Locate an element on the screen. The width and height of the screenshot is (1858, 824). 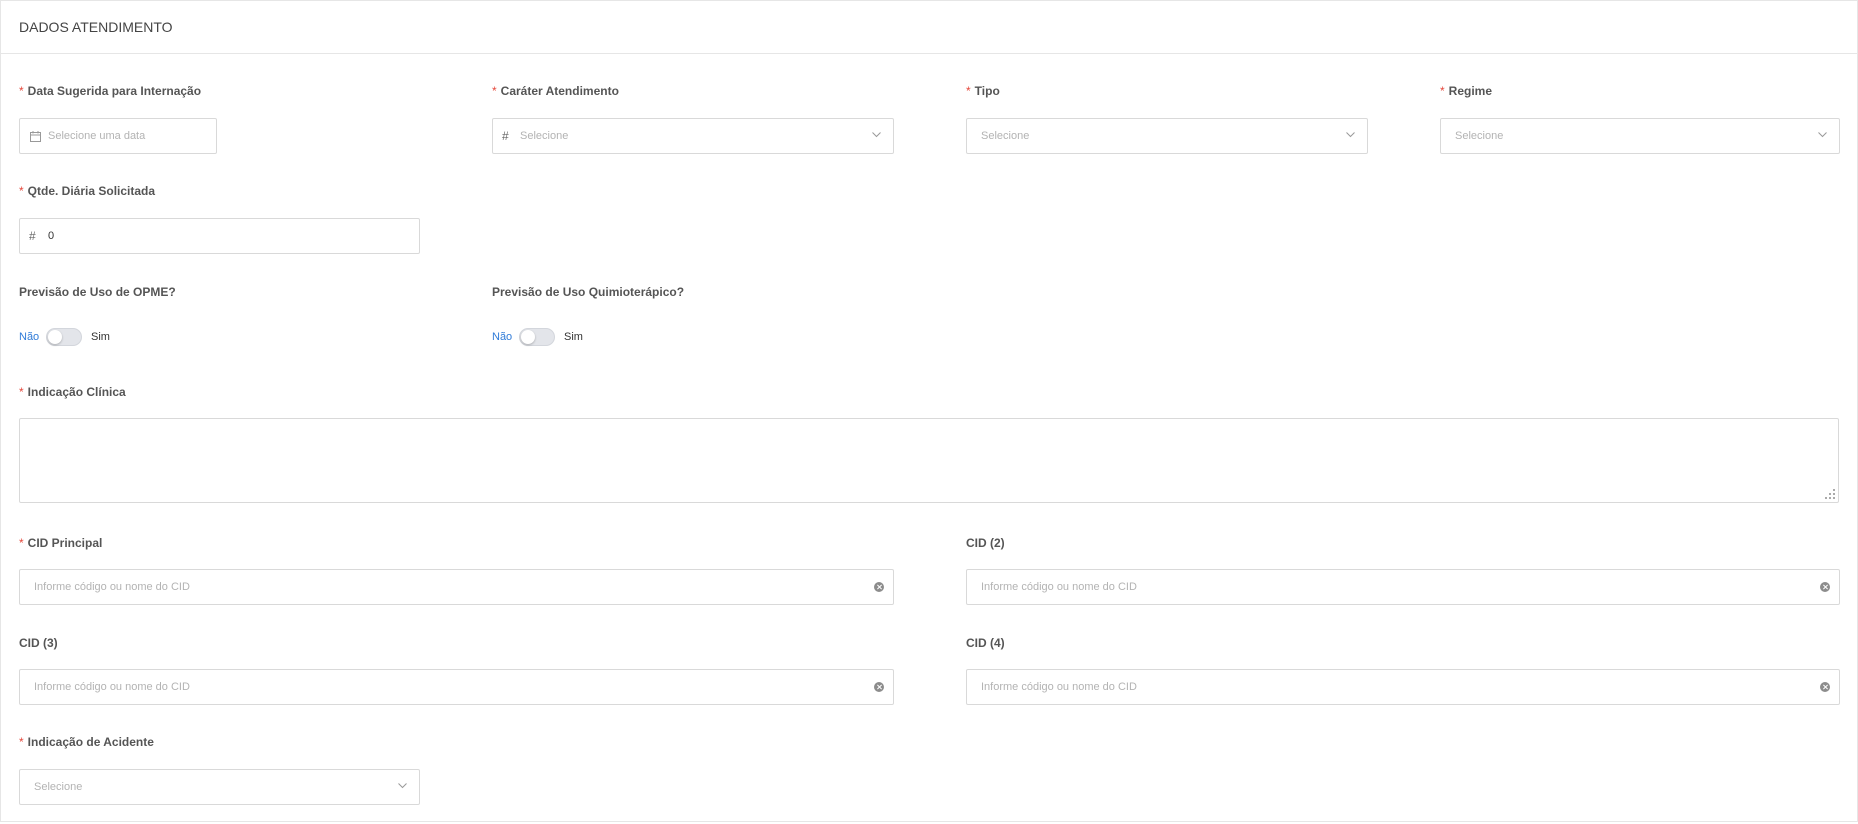
cid2-label: CID (2) is located at coordinates (985, 543).